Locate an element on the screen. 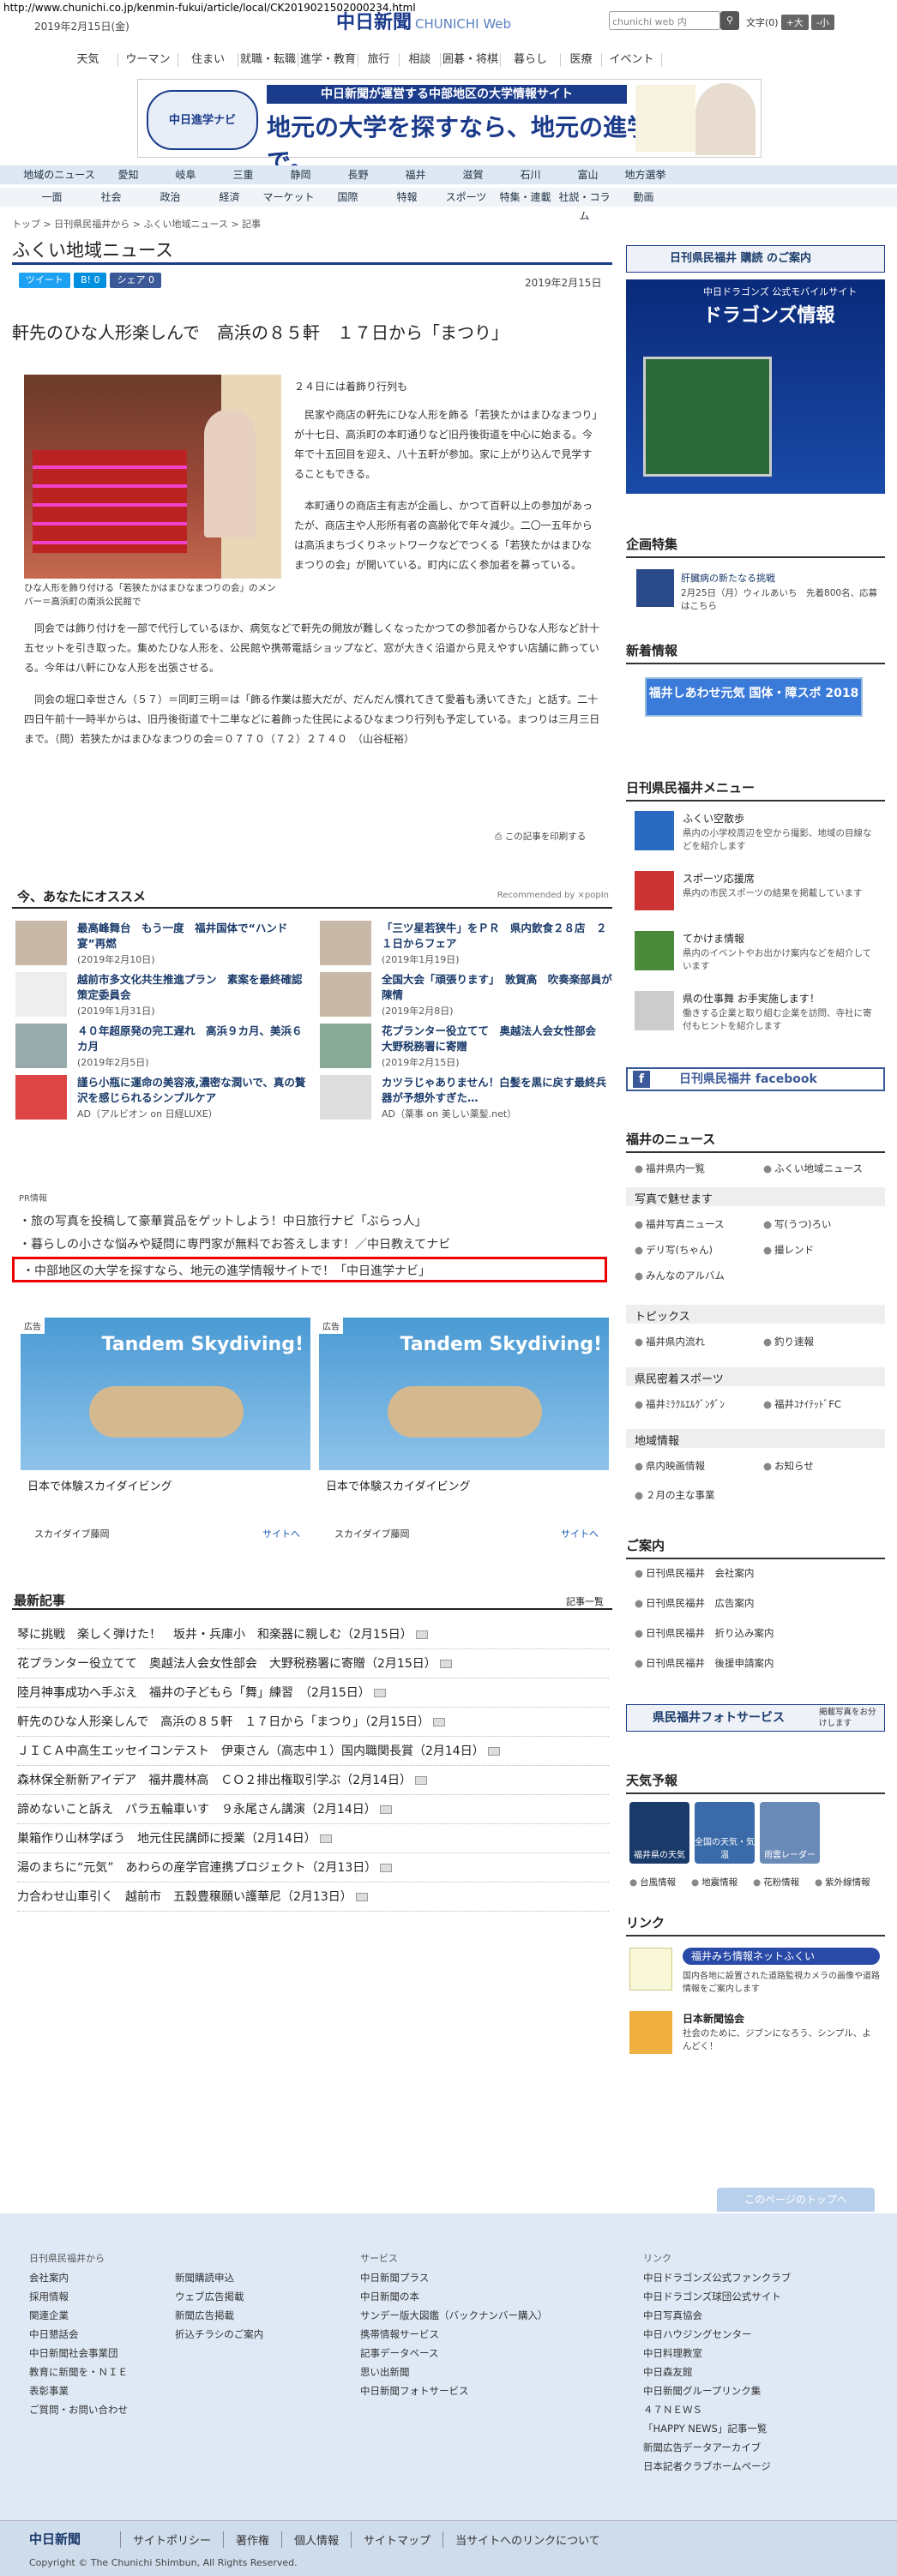 The width and height of the screenshot is (897, 2576). latest-item: 力合わせ山車引く 越前市 五穀豊穣願い護華尼（2月13日） is located at coordinates (313, 1897).